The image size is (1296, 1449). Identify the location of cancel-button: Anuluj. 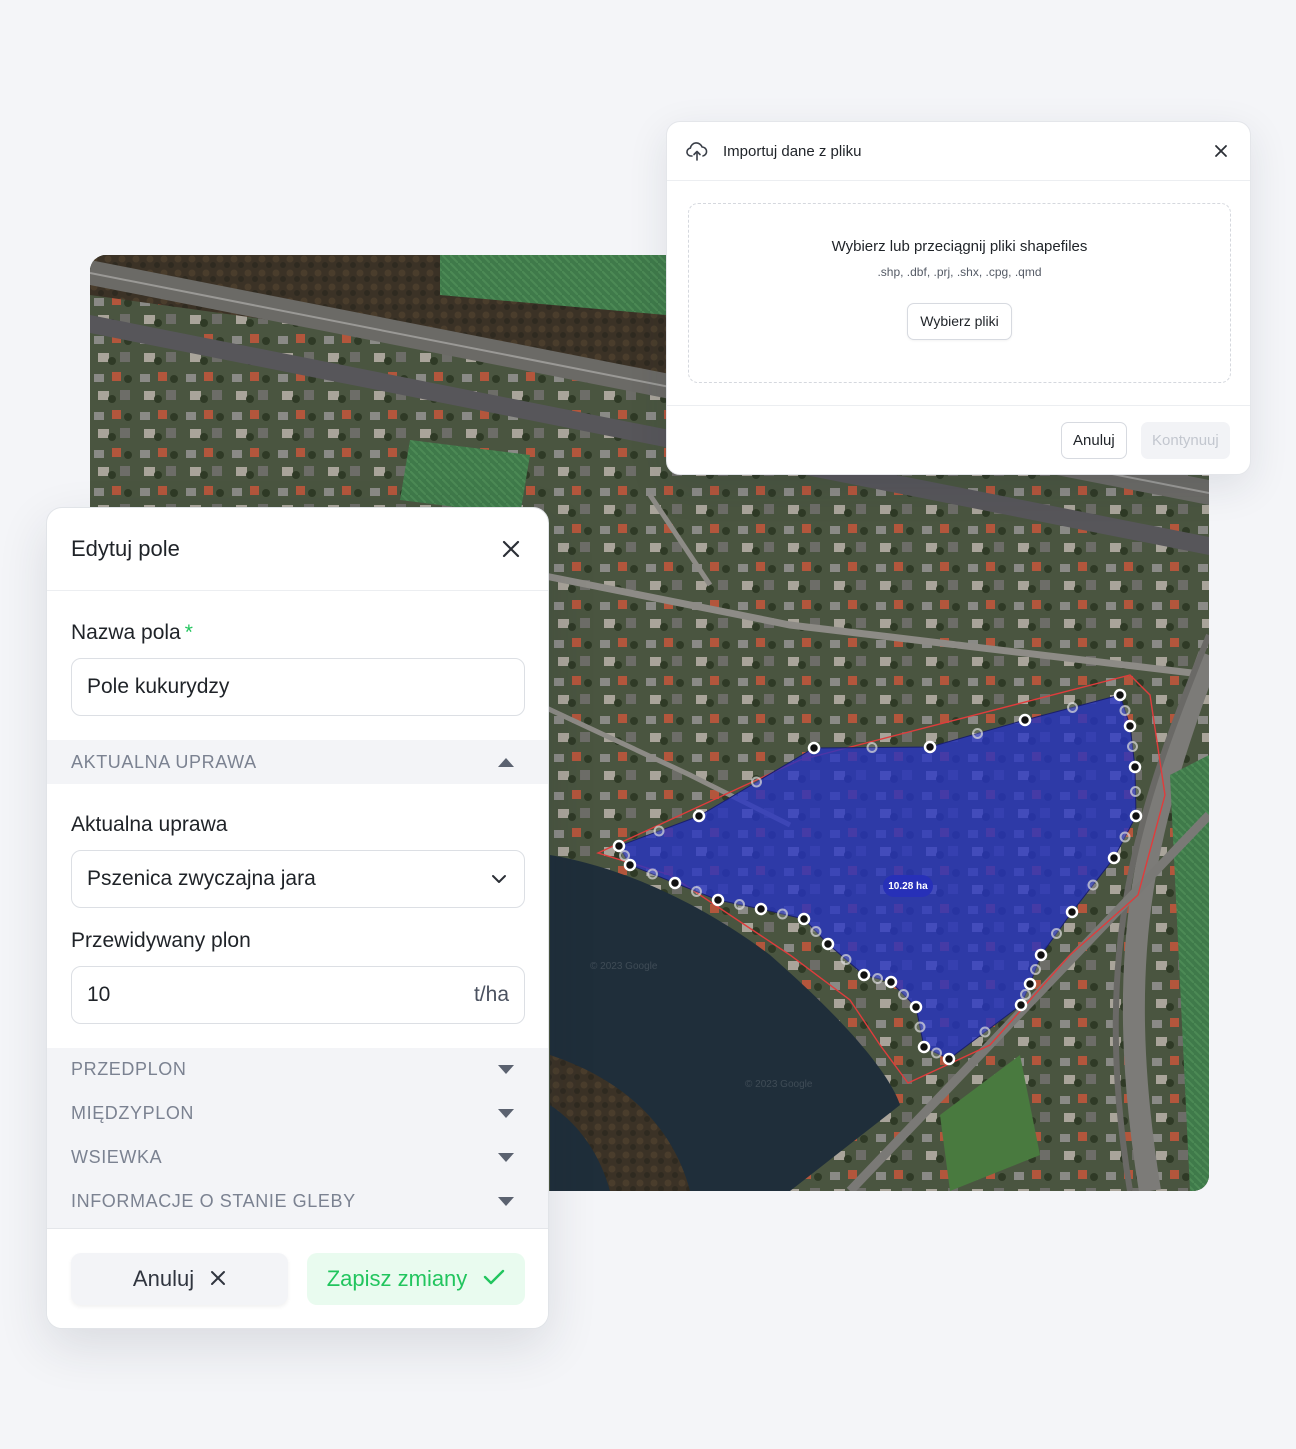
(179, 1279).